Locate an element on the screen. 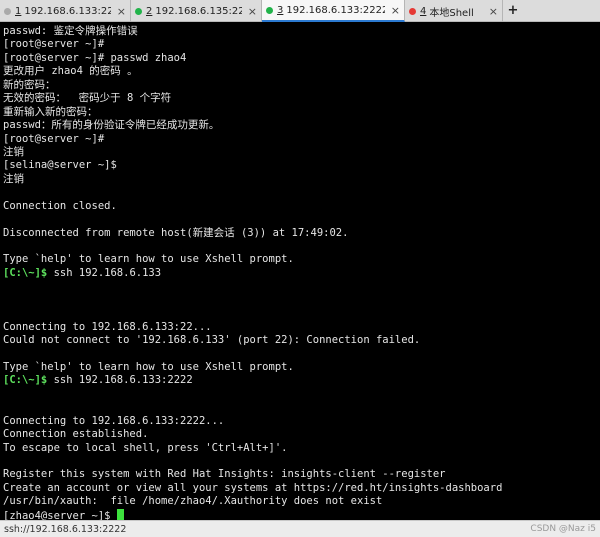 Image resolution: width=600 pixels, height=537 pixels. watermark: CSDN @Naz i5 is located at coordinates (563, 529).